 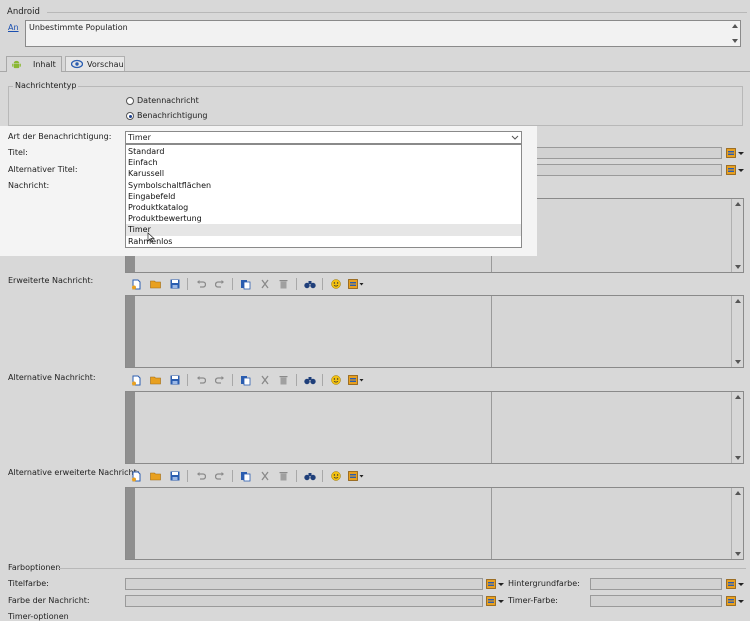 I want to click on option-karussell: Karussell, so click(x=323, y=173).